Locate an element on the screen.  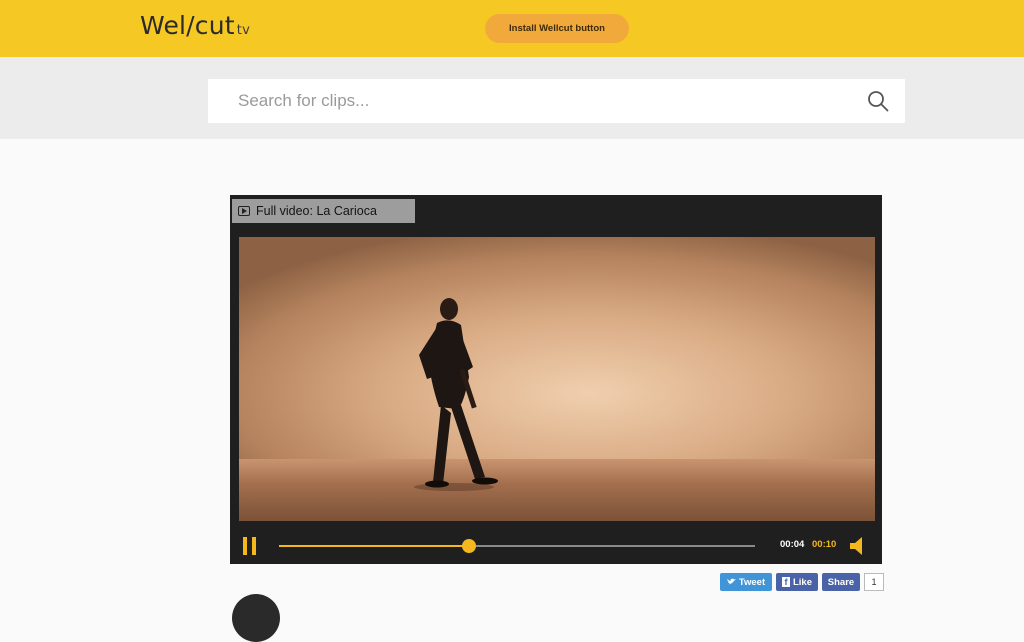
share-buttons: Tweet f Like Share 1 is located at coordinates (802, 582).